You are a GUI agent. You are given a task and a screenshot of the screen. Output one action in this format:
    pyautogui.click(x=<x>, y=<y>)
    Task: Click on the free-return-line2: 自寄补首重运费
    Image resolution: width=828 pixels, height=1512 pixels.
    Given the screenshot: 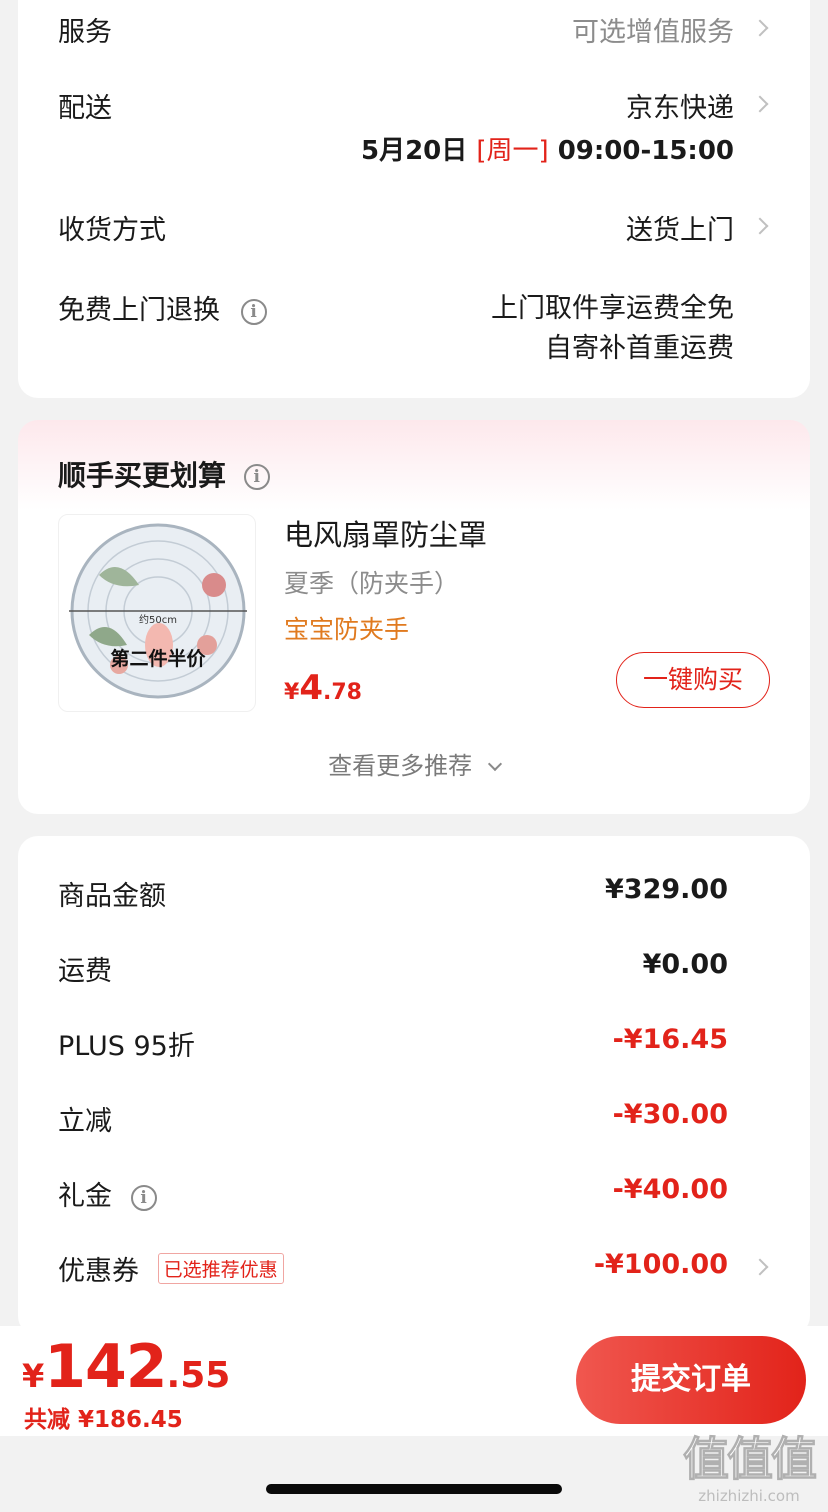 What is the action you would take?
    pyautogui.click(x=639, y=348)
    